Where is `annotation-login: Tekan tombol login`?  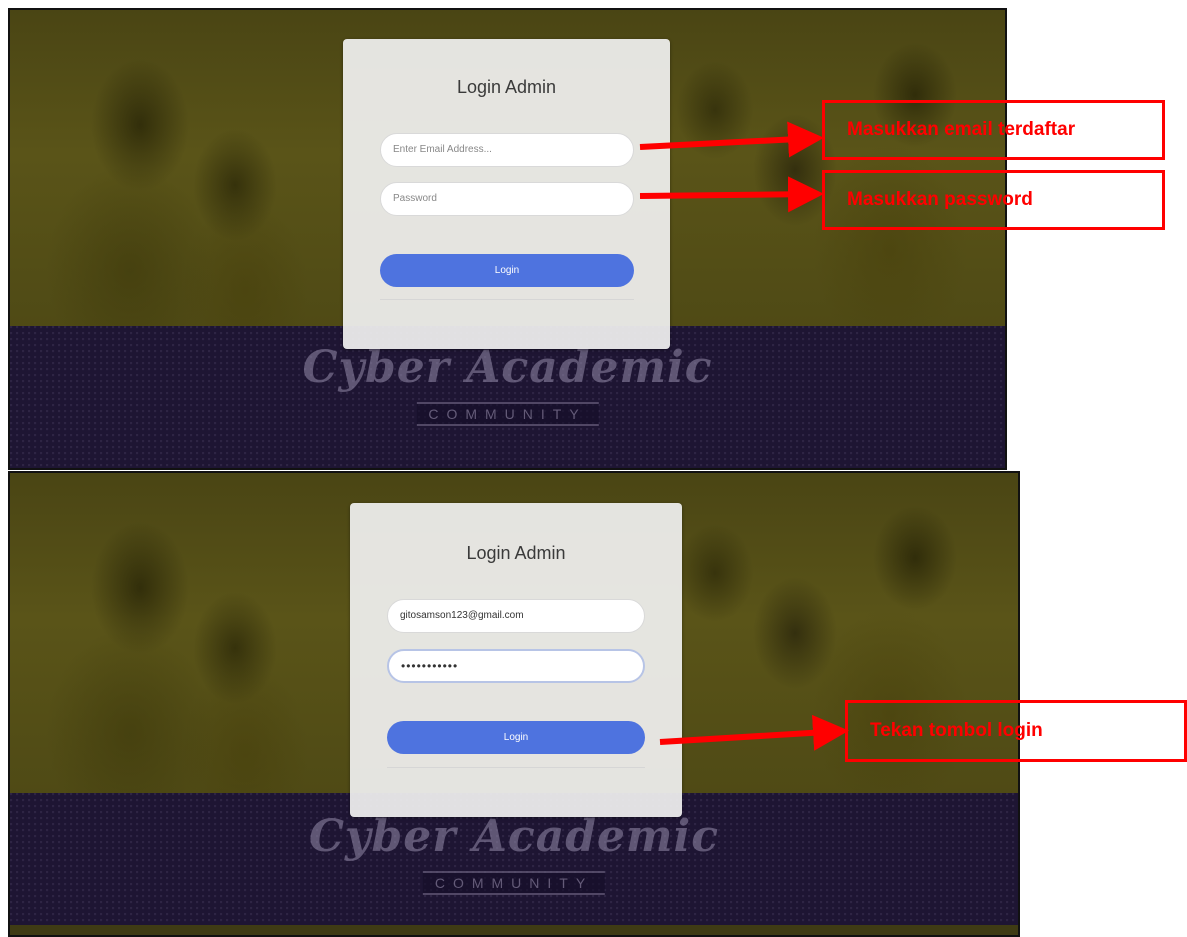
annotation-login: Tekan tombol login is located at coordinates (1016, 731).